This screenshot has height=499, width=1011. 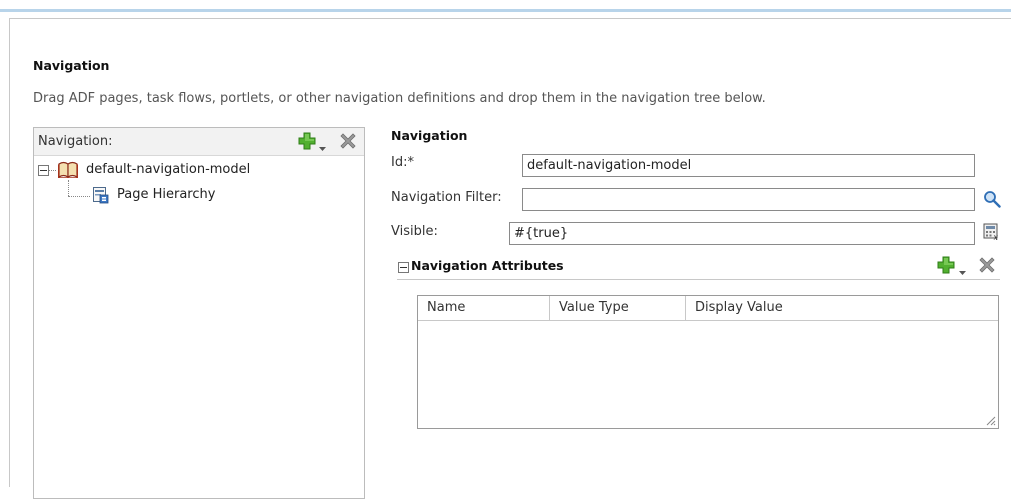 What do you see at coordinates (842, 308) in the screenshot?
I see `column-header-display-value: Display Value` at bounding box center [842, 308].